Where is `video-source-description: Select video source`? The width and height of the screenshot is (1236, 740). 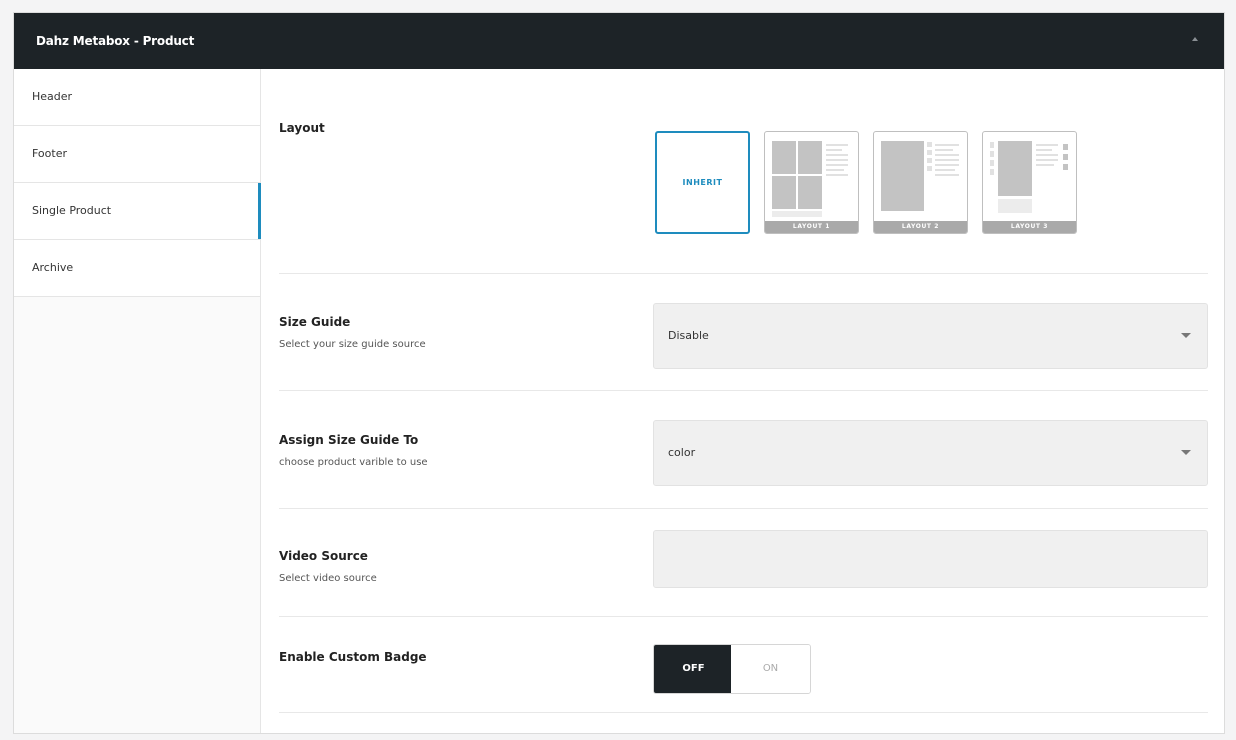 video-source-description: Select video source is located at coordinates (328, 578).